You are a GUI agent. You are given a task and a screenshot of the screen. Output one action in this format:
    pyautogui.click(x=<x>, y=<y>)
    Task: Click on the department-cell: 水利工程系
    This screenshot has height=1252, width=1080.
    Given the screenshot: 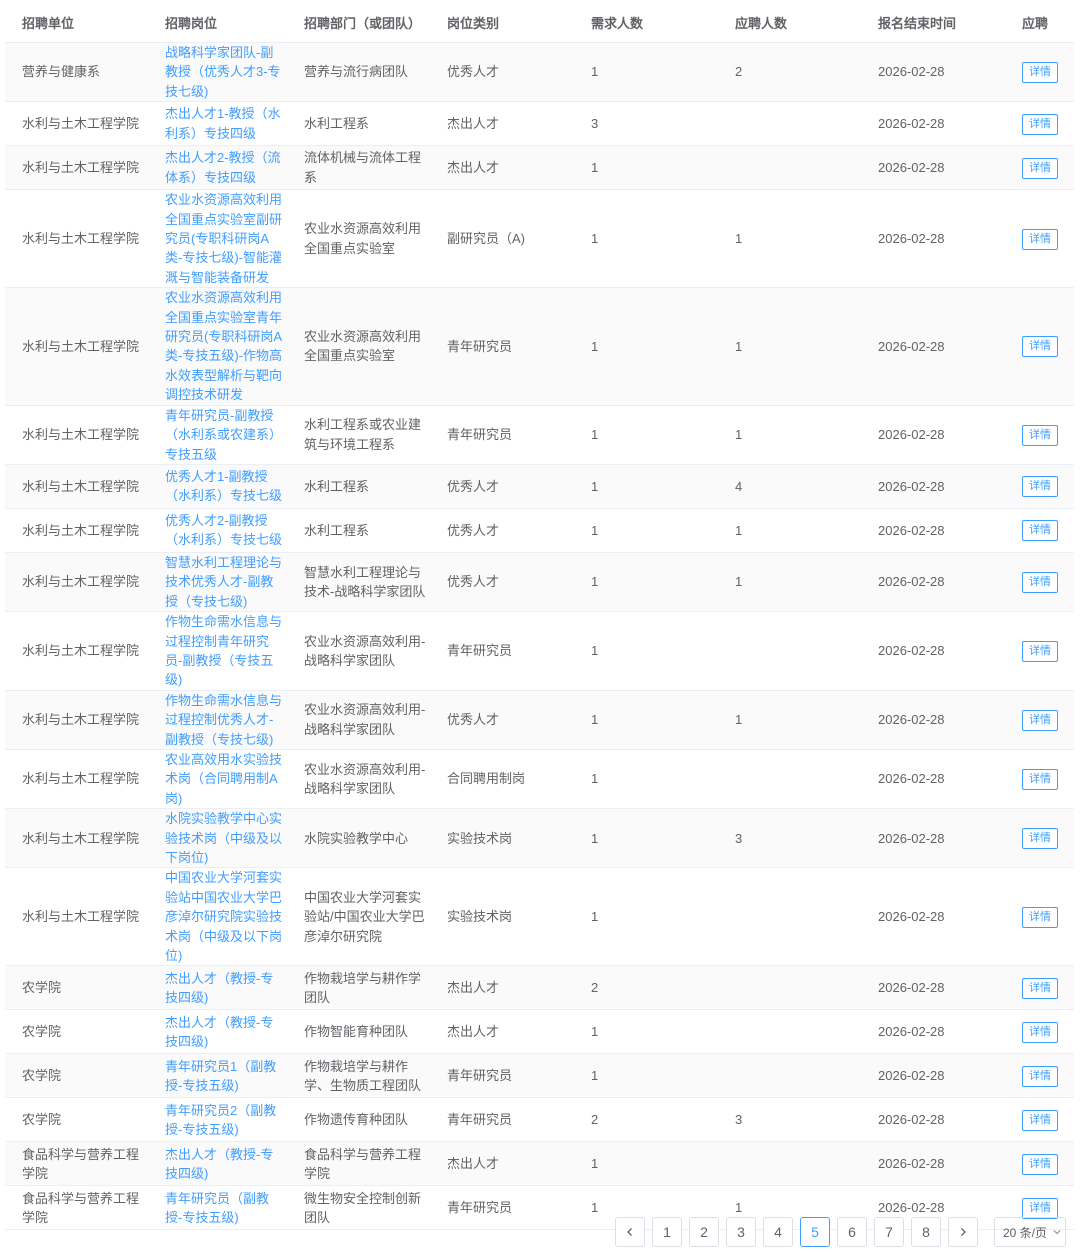 What is the action you would take?
    pyautogui.click(x=358, y=124)
    